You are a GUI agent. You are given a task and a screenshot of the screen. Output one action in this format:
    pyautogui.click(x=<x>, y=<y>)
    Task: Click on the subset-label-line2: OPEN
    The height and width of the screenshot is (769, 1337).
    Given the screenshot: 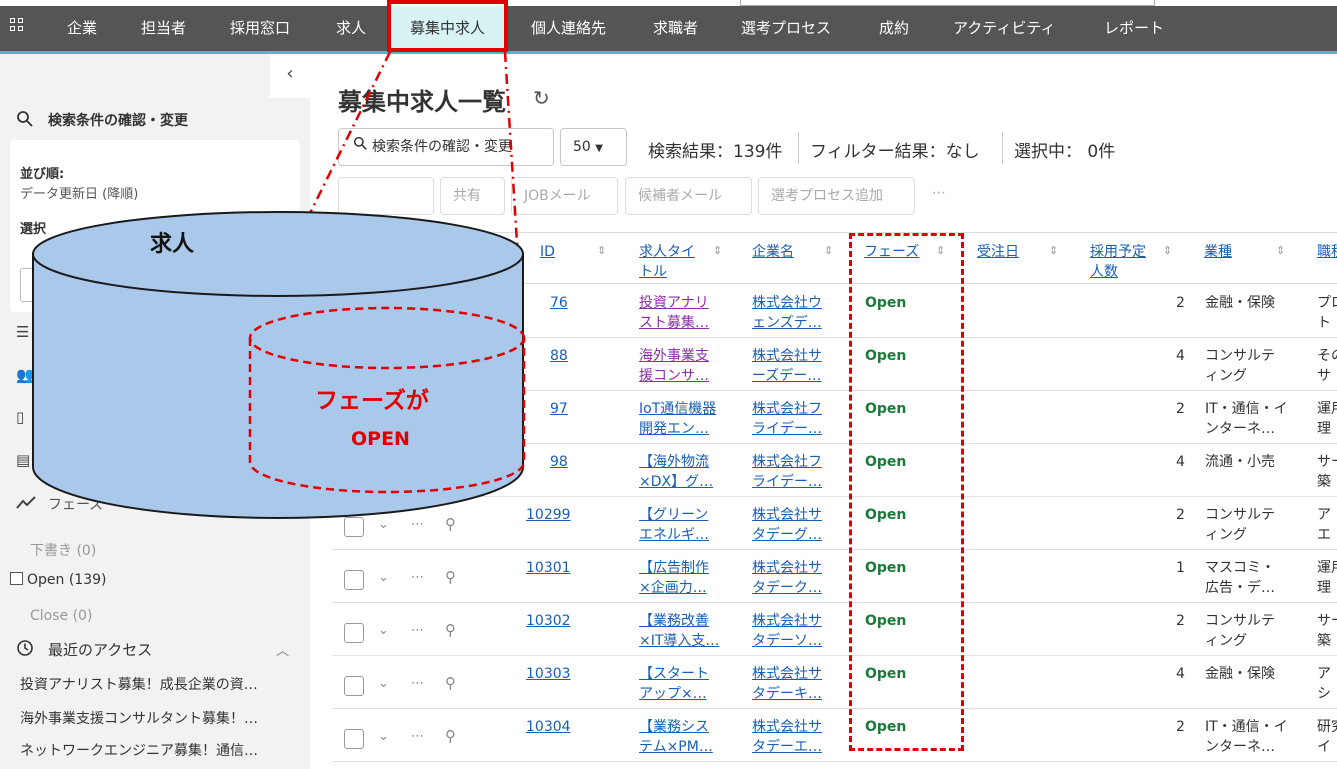 What is the action you would take?
    pyautogui.click(x=380, y=439)
    